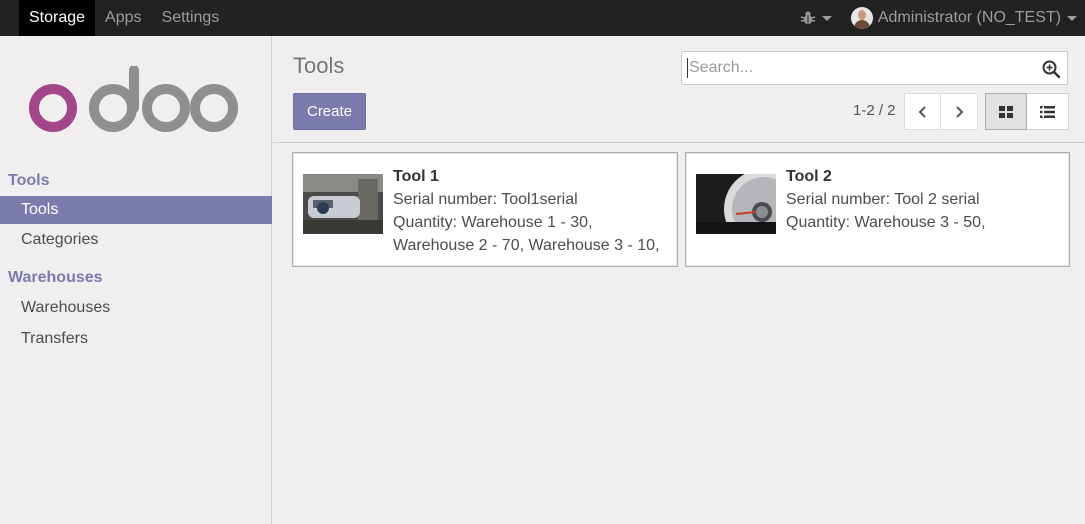 Image resolution: width=1085 pixels, height=524 pixels. What do you see at coordinates (416, 176) in the screenshot?
I see `card-title: Tool 1` at bounding box center [416, 176].